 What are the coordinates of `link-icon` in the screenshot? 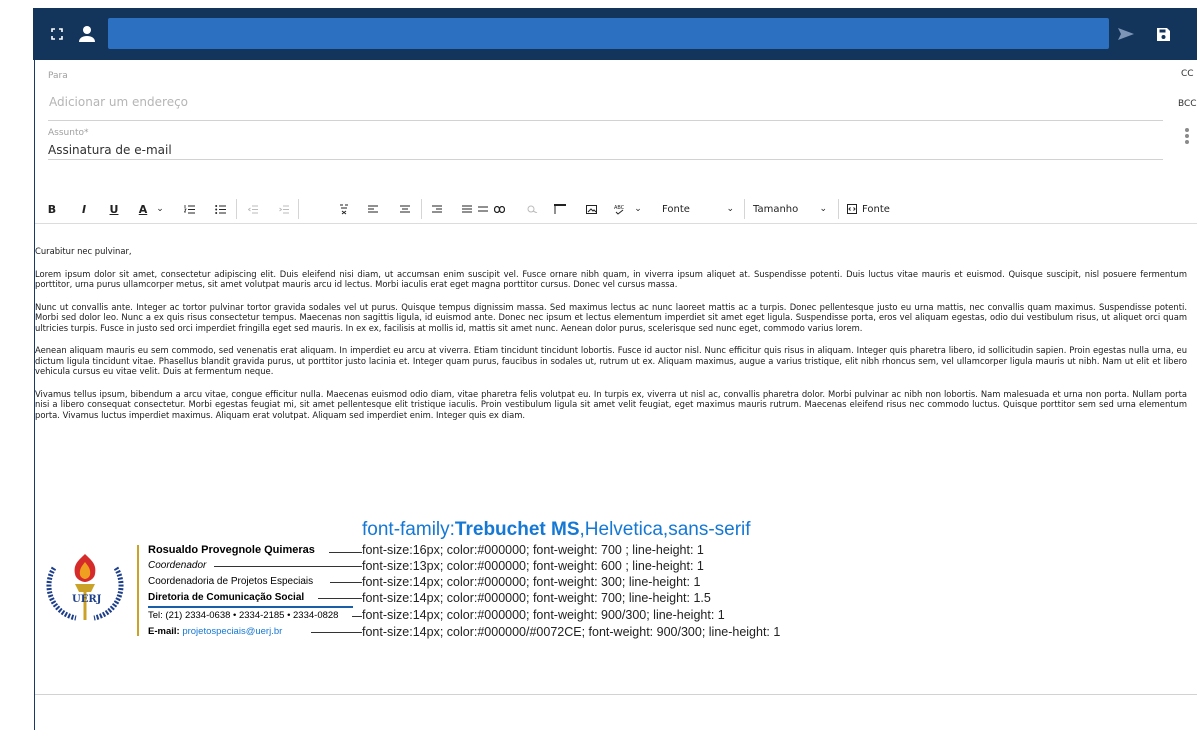 It's located at (499, 209).